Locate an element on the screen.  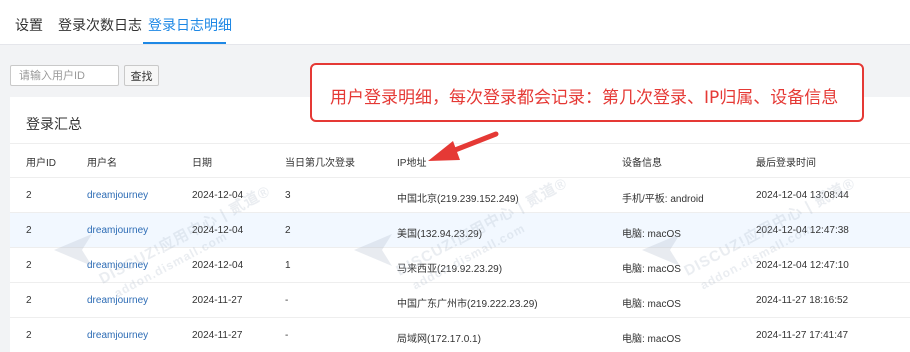
cell-login-count: 2 is located at coordinates (288, 230).